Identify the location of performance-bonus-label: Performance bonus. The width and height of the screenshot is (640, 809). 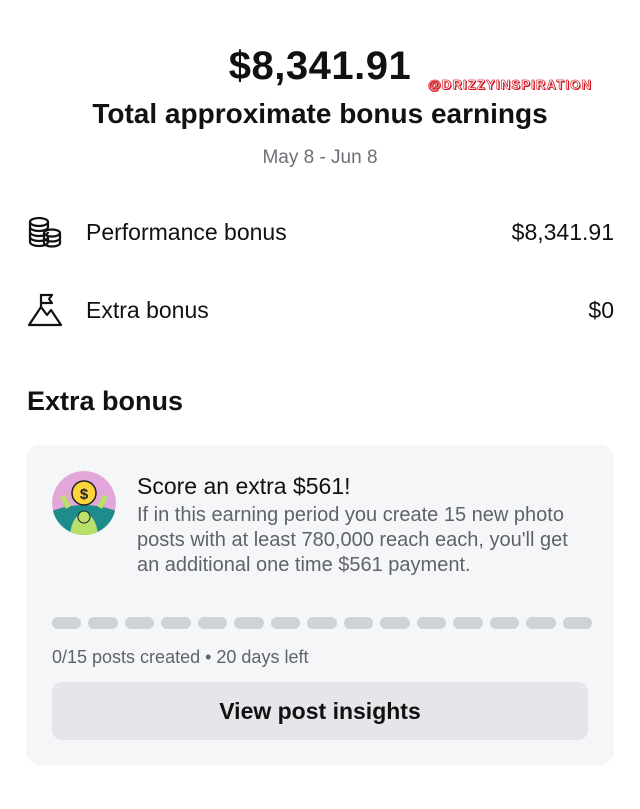
(186, 231).